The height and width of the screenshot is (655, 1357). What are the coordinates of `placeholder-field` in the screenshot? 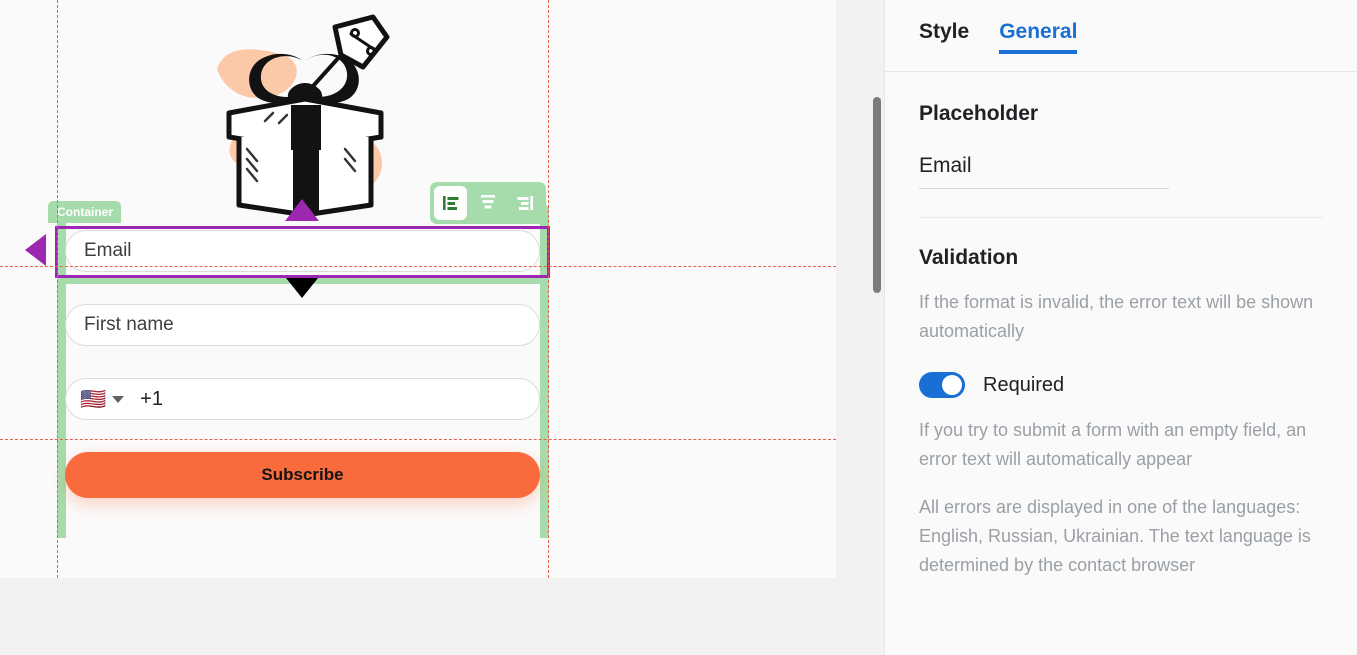 It's located at (1044, 171).